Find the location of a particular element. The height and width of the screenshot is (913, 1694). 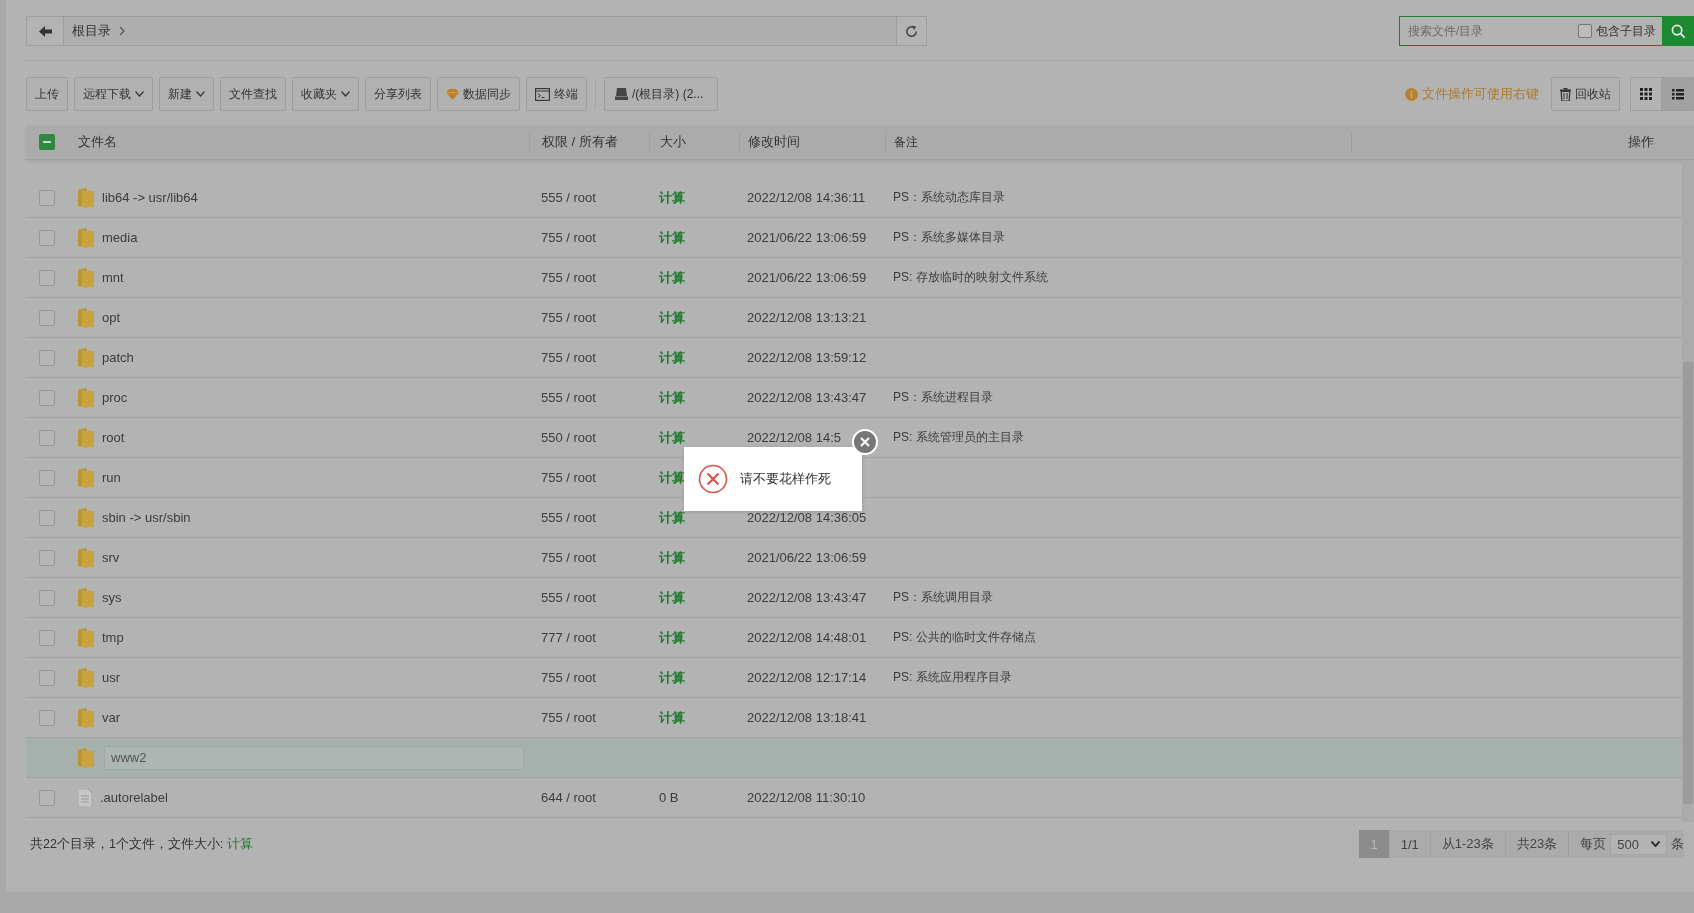

refresh-button is located at coordinates (911, 31).